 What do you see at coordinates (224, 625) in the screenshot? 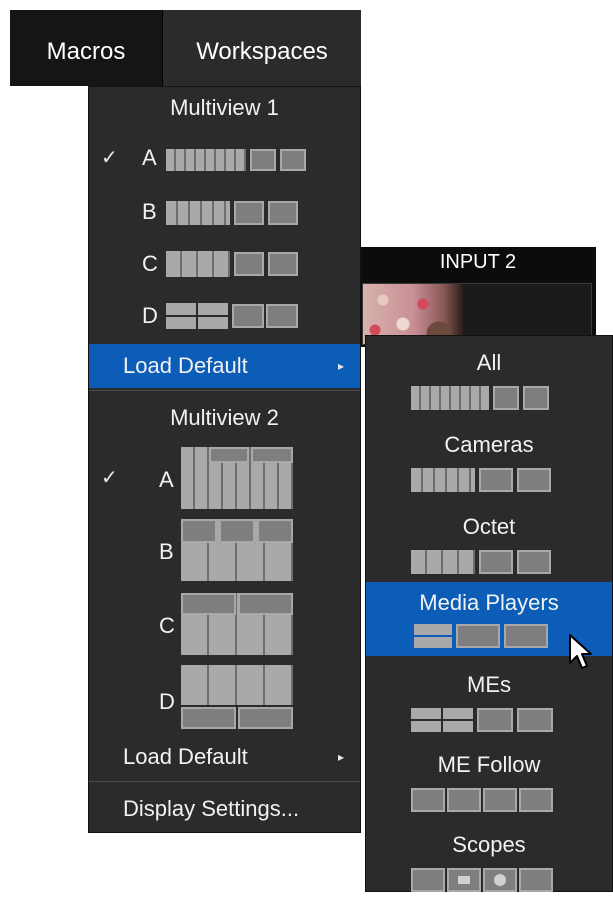
I see `mv2-option-c: C` at bounding box center [224, 625].